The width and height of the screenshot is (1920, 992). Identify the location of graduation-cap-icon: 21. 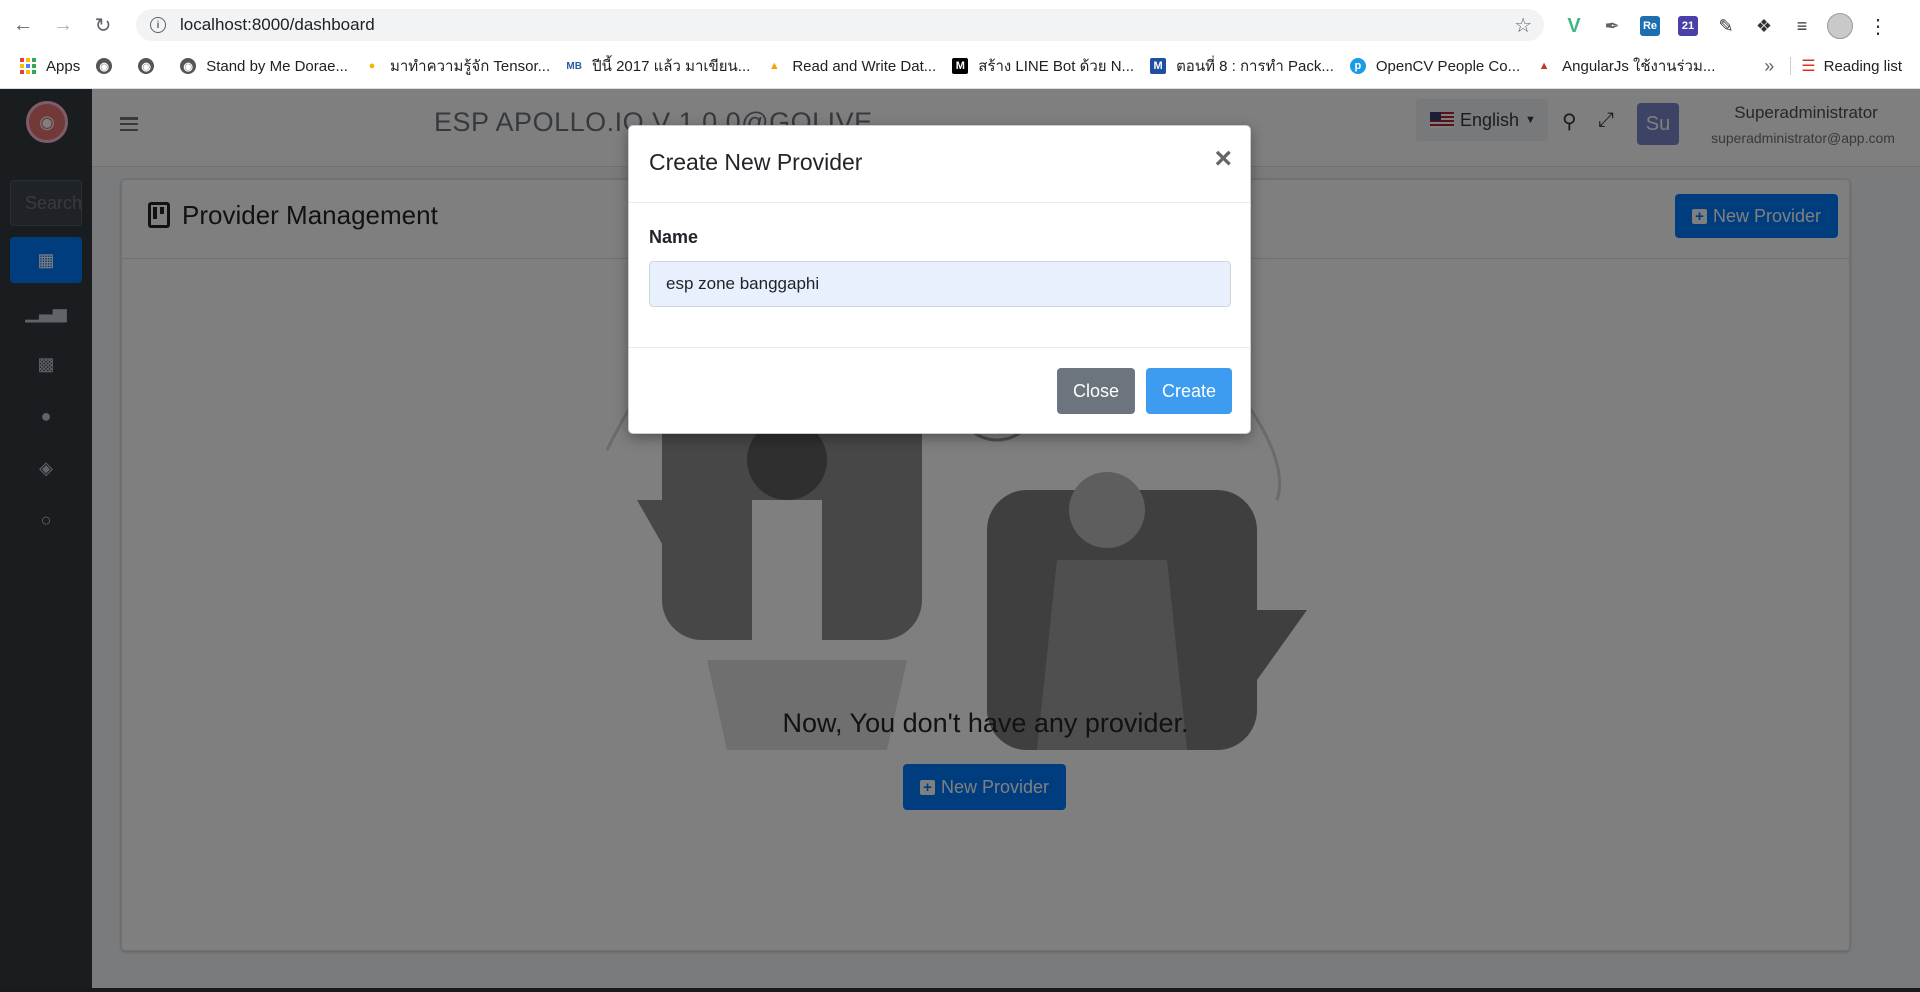
(1688, 26).